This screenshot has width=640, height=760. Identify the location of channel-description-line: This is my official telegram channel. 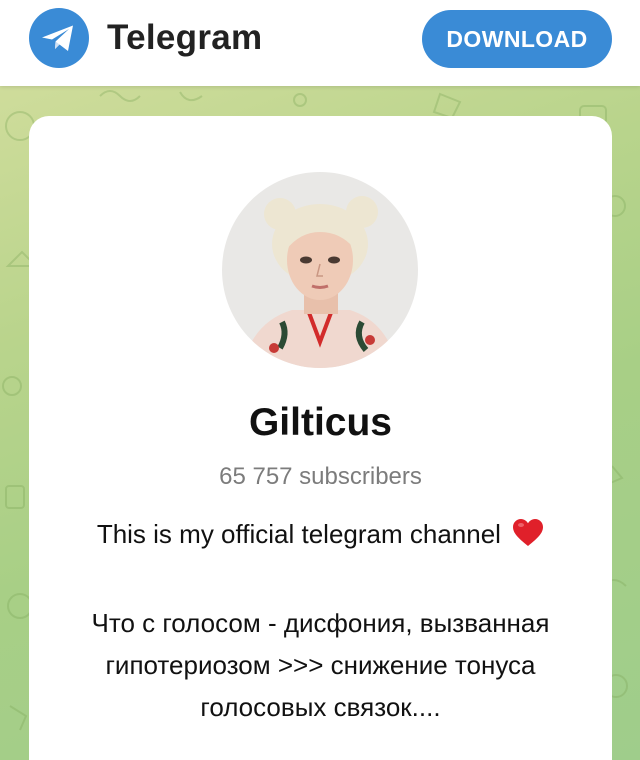
(320, 534).